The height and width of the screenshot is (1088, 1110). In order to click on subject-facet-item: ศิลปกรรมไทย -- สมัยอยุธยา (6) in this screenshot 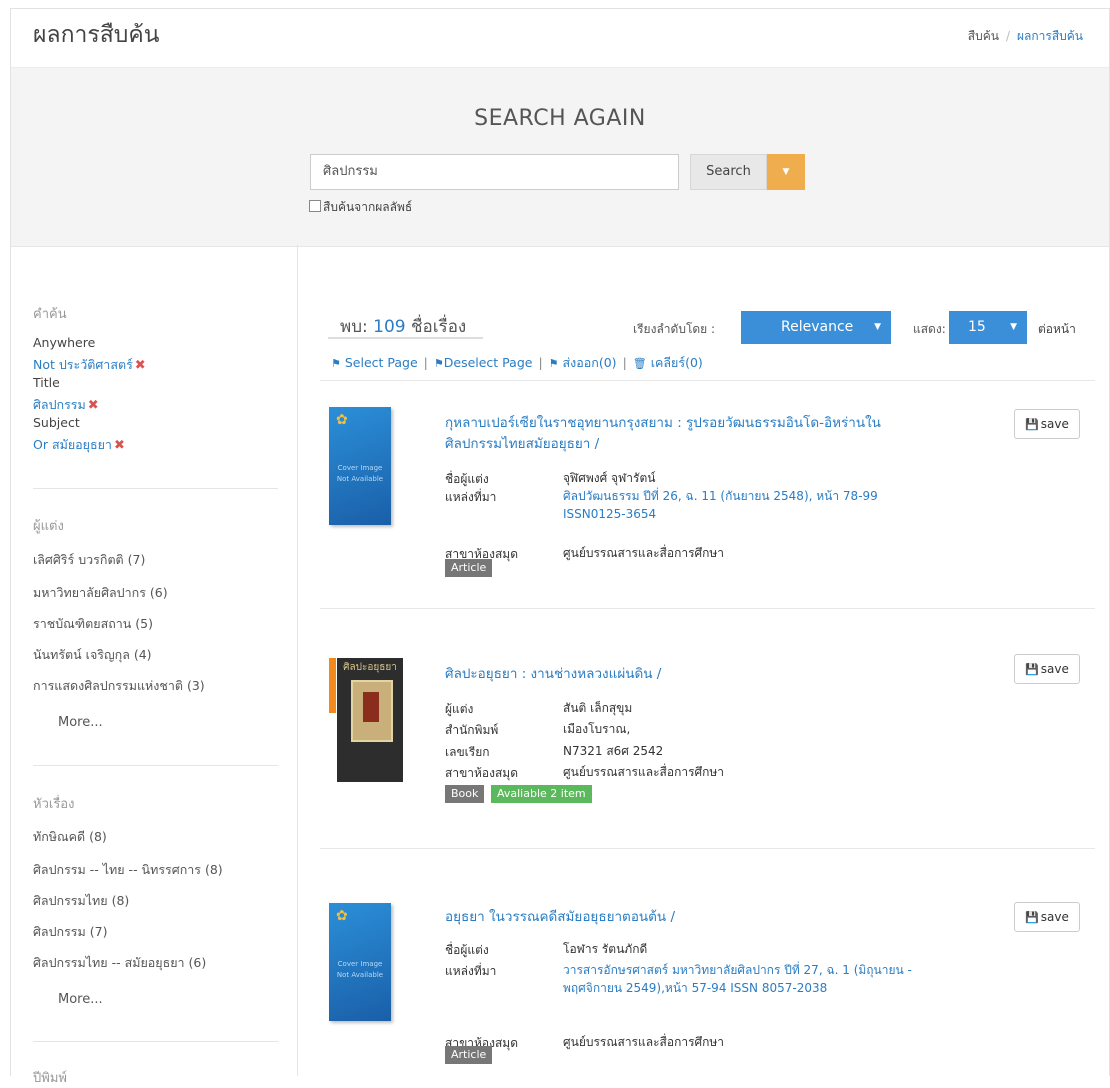, I will do `click(119, 963)`.